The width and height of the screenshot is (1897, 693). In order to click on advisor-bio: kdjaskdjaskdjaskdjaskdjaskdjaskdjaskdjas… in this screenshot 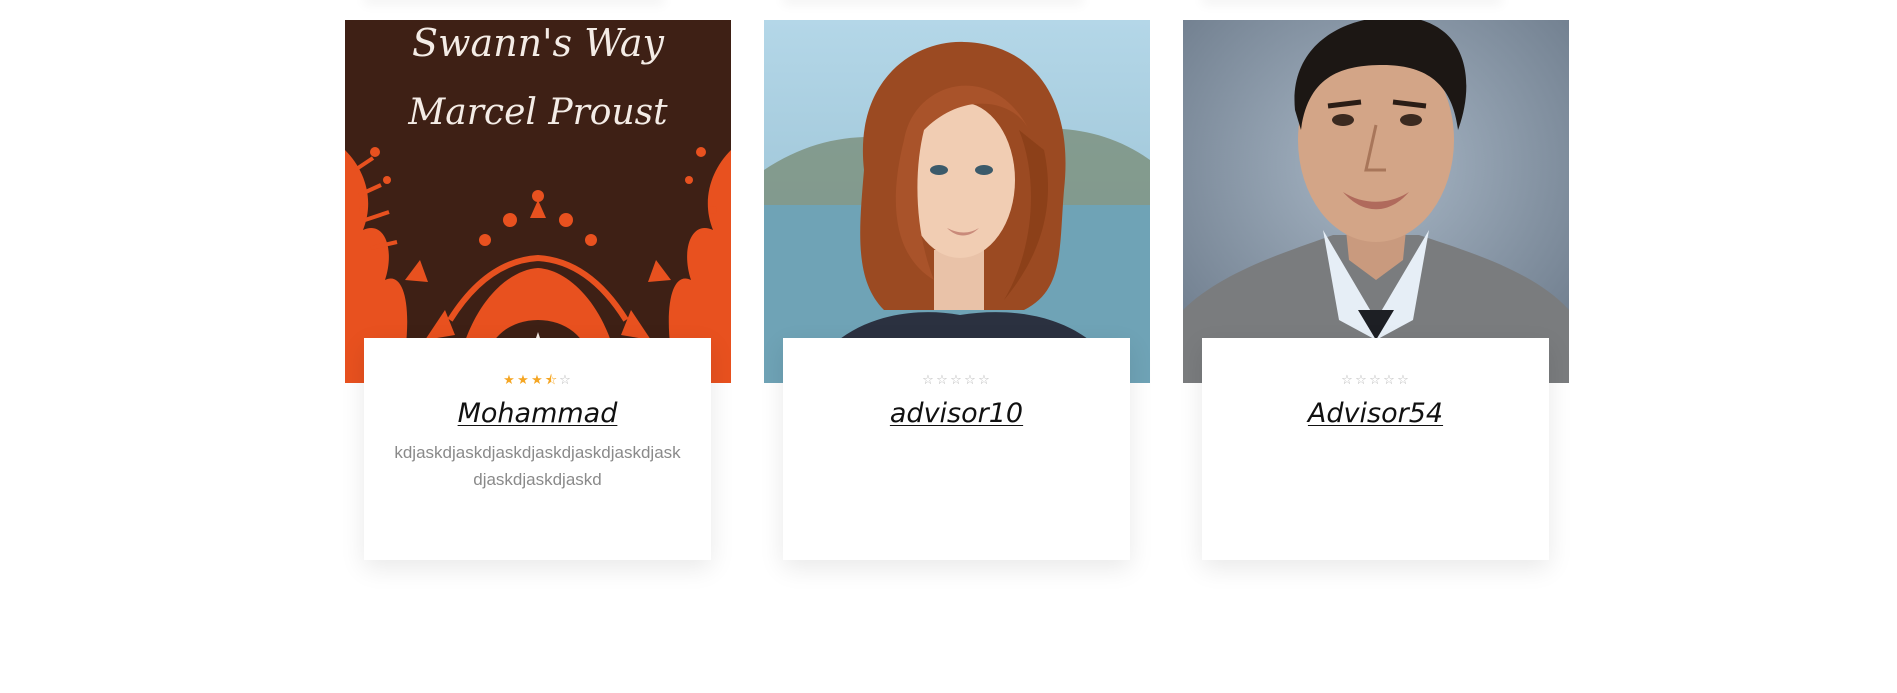, I will do `click(537, 466)`.